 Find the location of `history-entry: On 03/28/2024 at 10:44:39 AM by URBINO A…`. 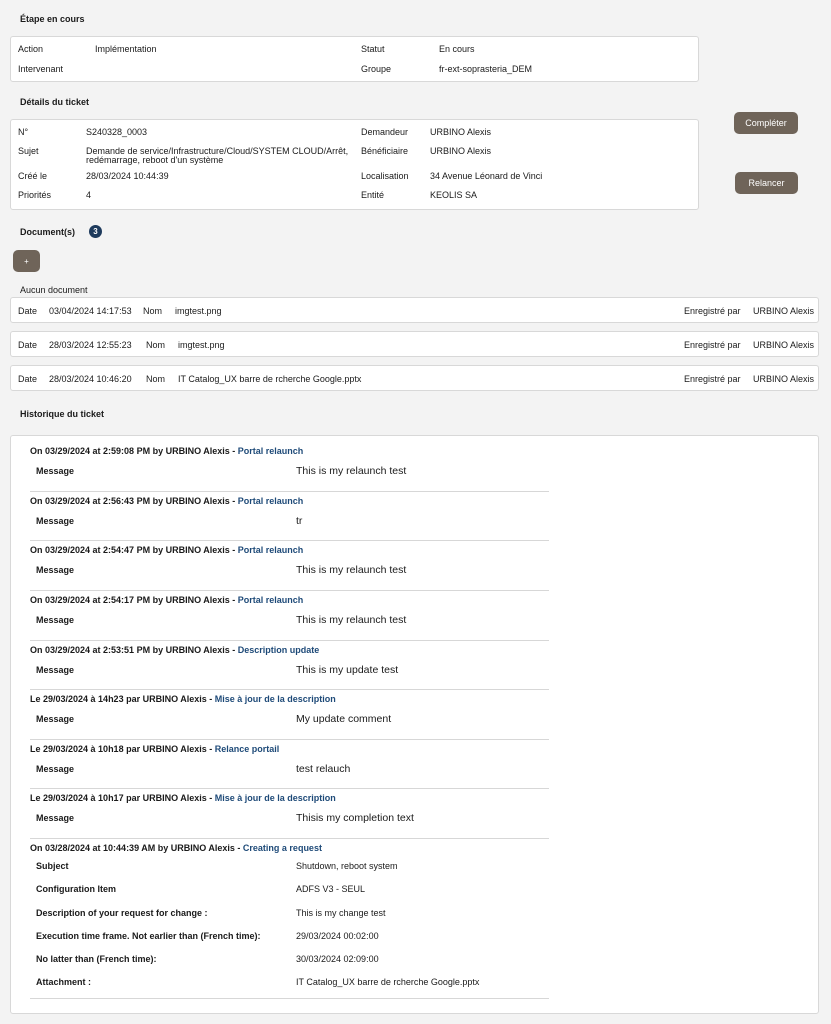

history-entry: On 03/28/2024 at 10:44:39 AM by URBINO A… is located at coordinates (289, 921).